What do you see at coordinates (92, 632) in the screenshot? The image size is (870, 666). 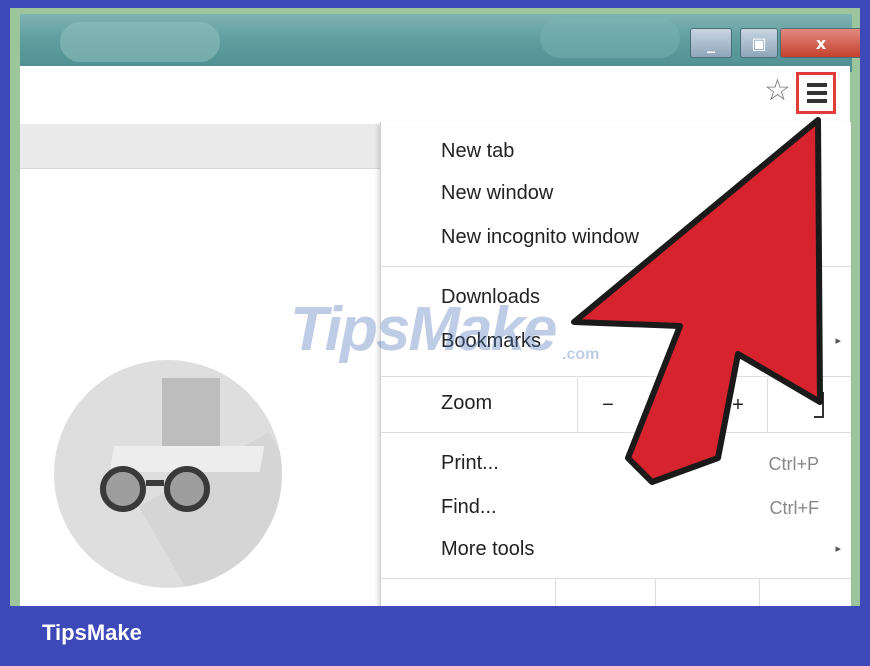 I see `footer-brand: TipsMake` at bounding box center [92, 632].